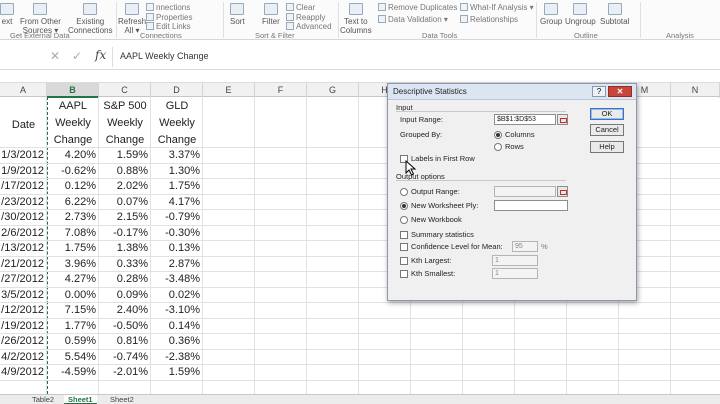 The image size is (720, 404). Describe the element at coordinates (695, 90) in the screenshot. I see `column-header-n: N` at that location.